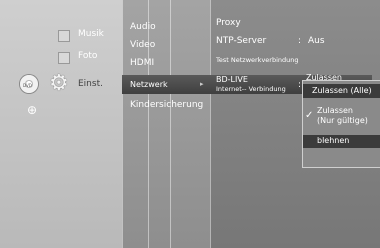 The height and width of the screenshot is (248, 380). What do you see at coordinates (59, 83) in the screenshot?
I see `settings-gear-icon: ⚙` at bounding box center [59, 83].